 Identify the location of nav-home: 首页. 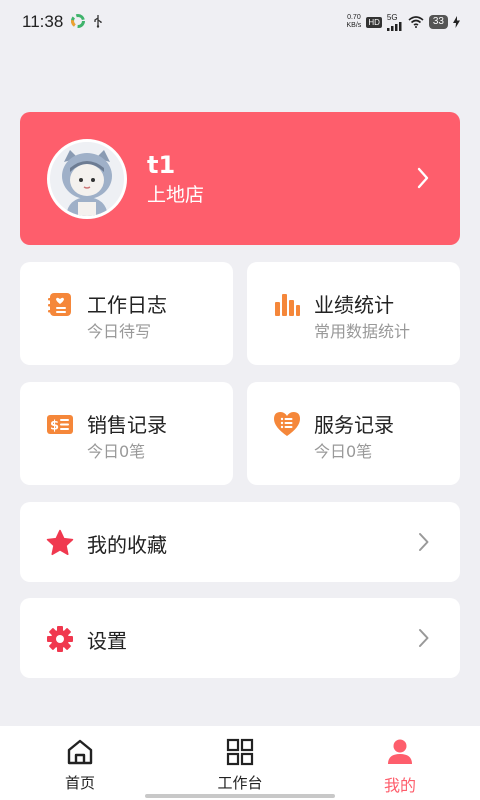
(80, 763).